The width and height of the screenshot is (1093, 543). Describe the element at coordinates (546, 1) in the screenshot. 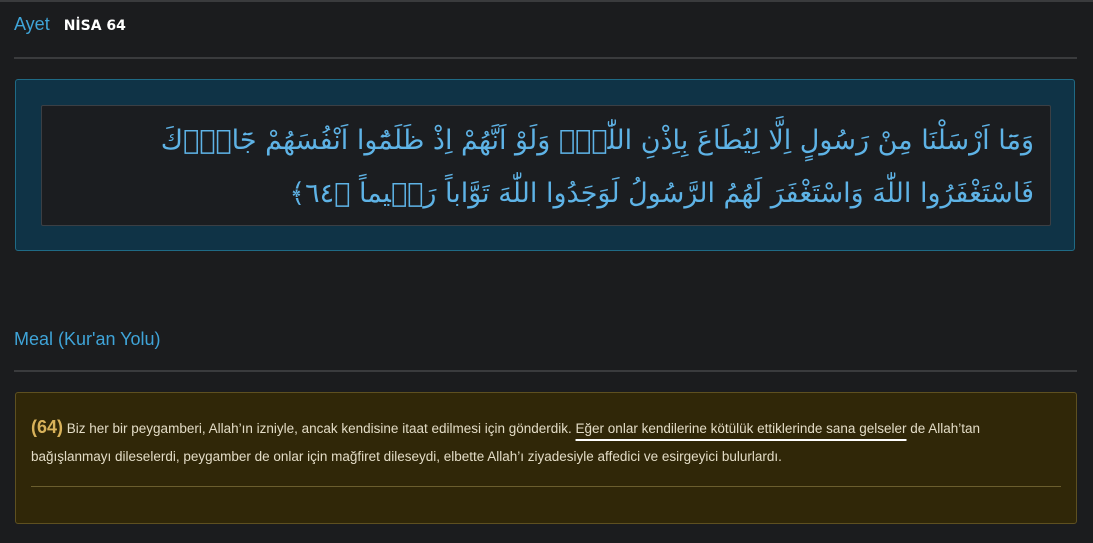

I see `section-divider-bottom` at that location.